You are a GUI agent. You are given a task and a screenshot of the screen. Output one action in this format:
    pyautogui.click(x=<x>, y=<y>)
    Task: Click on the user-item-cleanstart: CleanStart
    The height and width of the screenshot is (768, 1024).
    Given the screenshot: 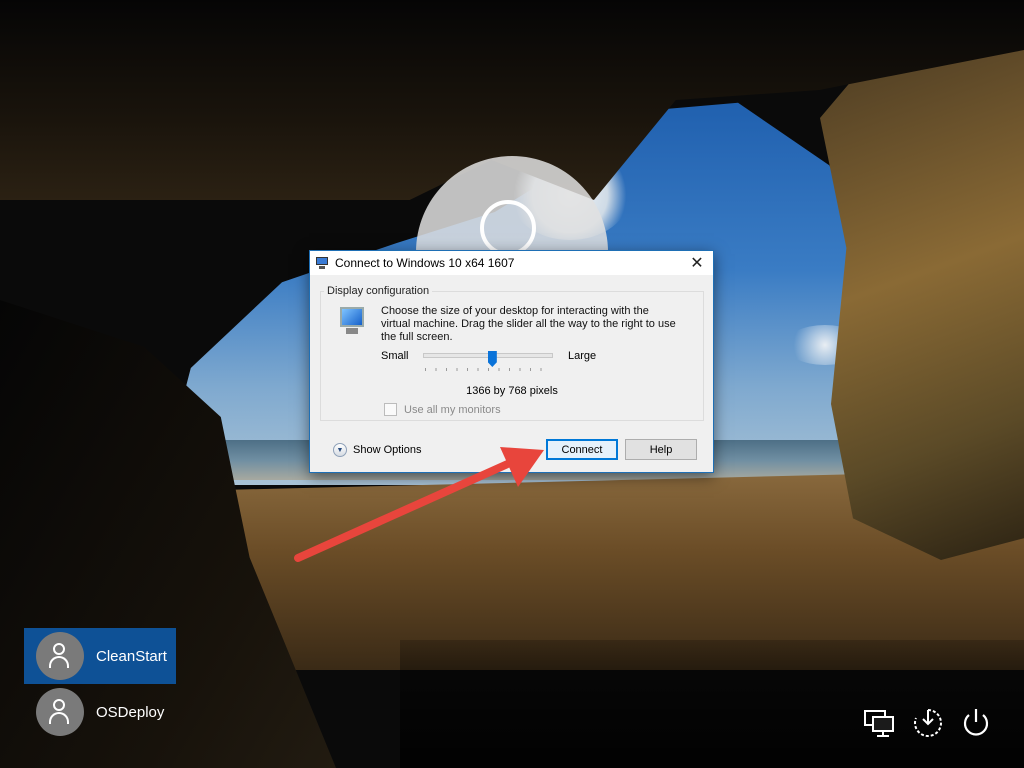 What is the action you would take?
    pyautogui.click(x=100, y=656)
    